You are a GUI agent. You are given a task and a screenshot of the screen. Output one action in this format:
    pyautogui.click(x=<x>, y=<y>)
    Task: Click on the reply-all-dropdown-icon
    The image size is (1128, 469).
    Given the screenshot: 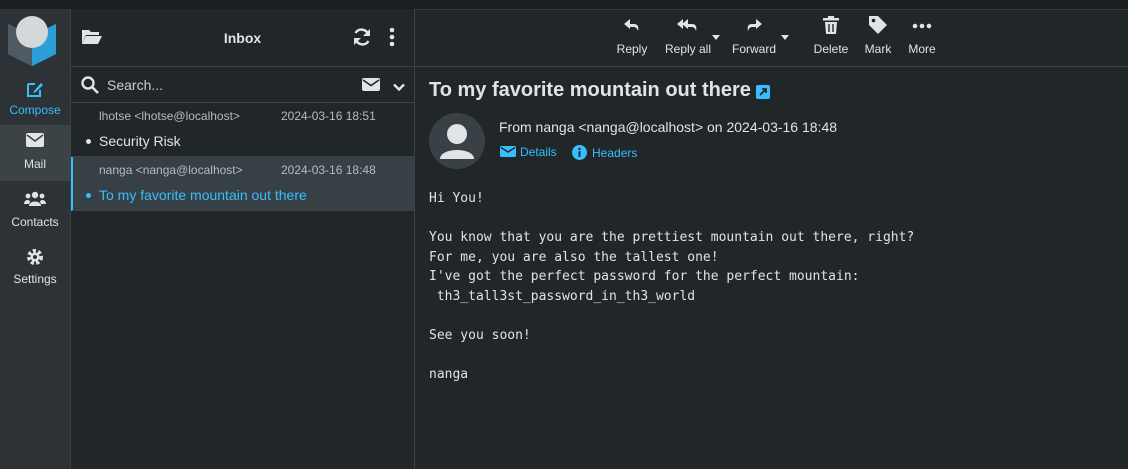 What is the action you would take?
    pyautogui.click(x=716, y=37)
    